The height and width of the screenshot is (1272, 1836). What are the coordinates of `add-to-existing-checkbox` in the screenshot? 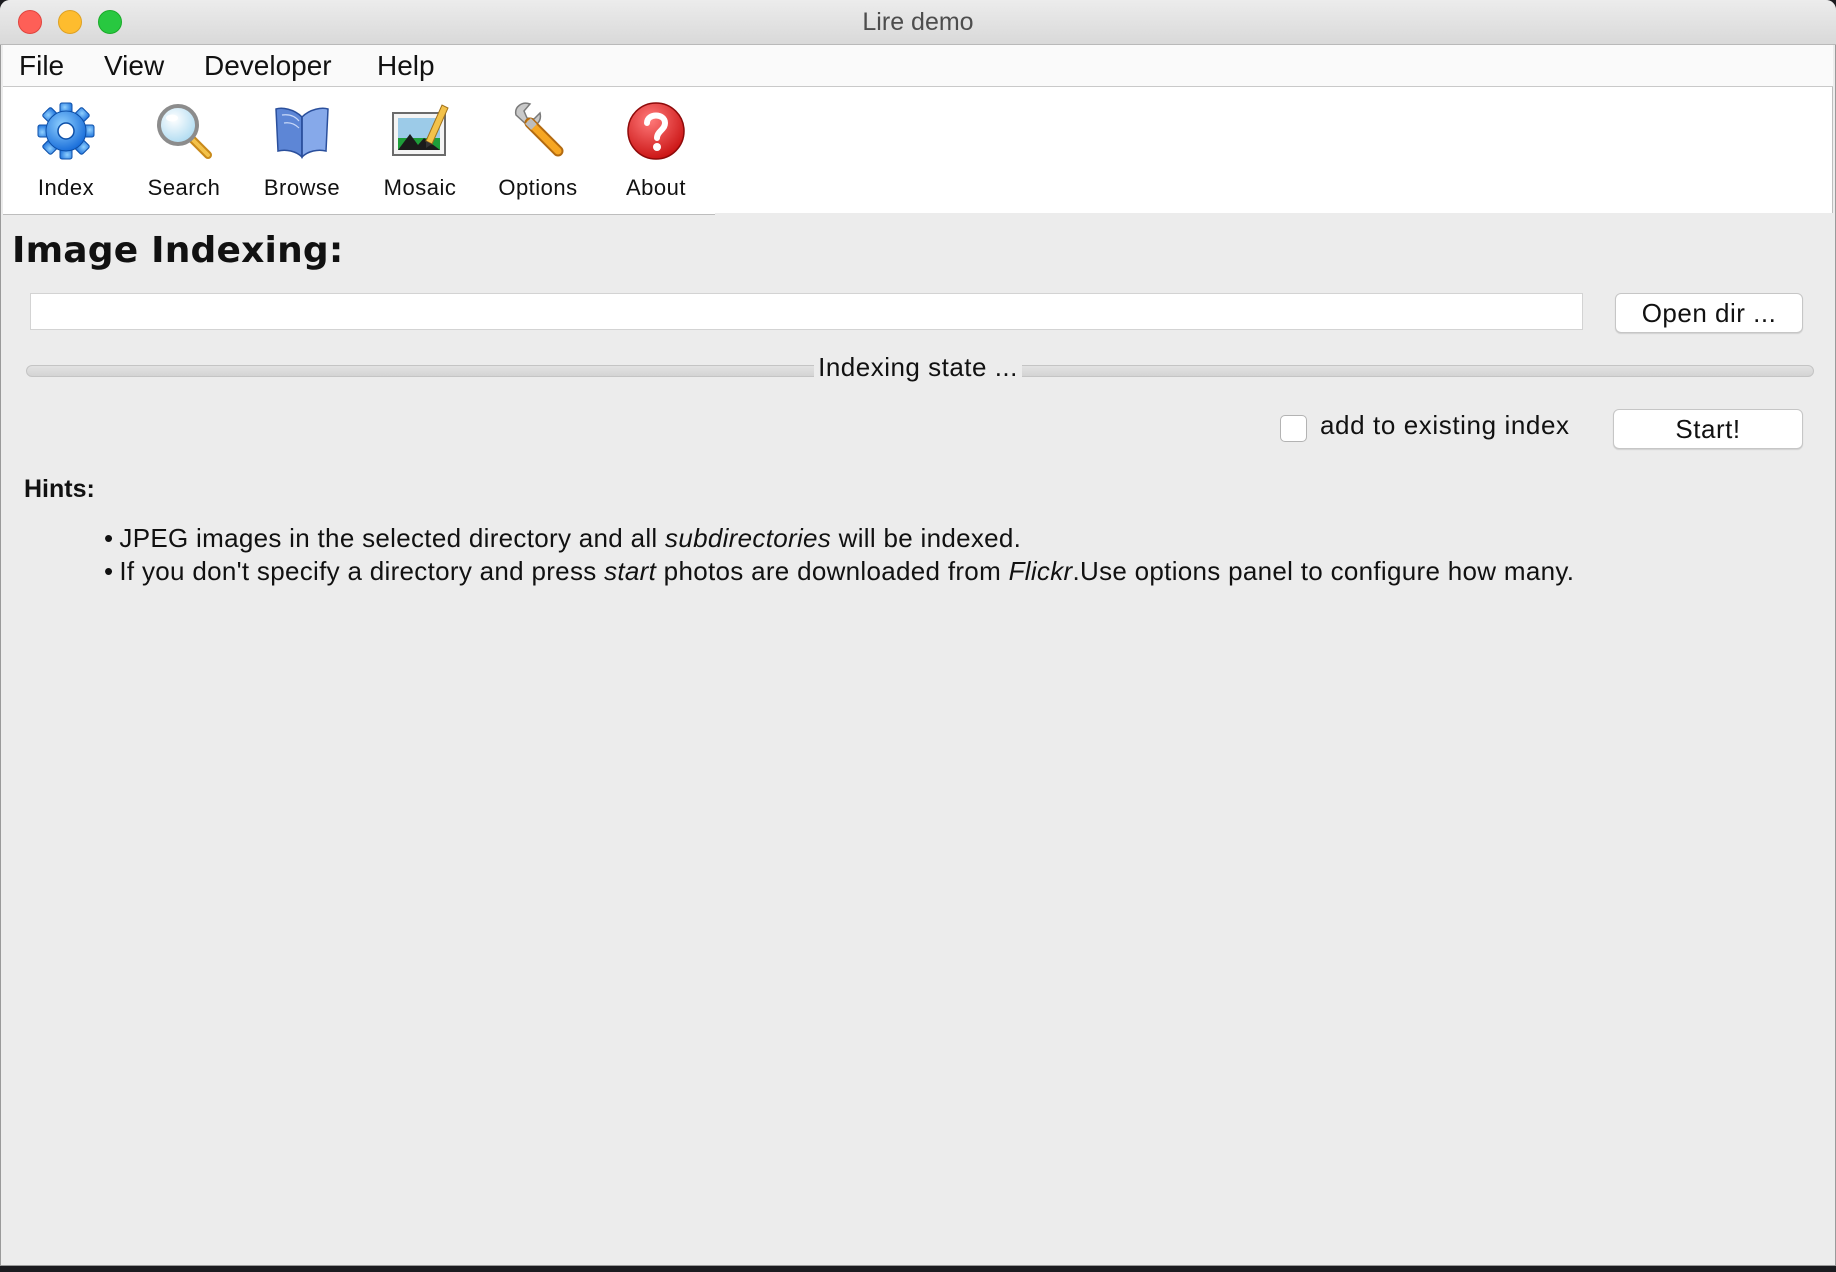 It's located at (1293, 428).